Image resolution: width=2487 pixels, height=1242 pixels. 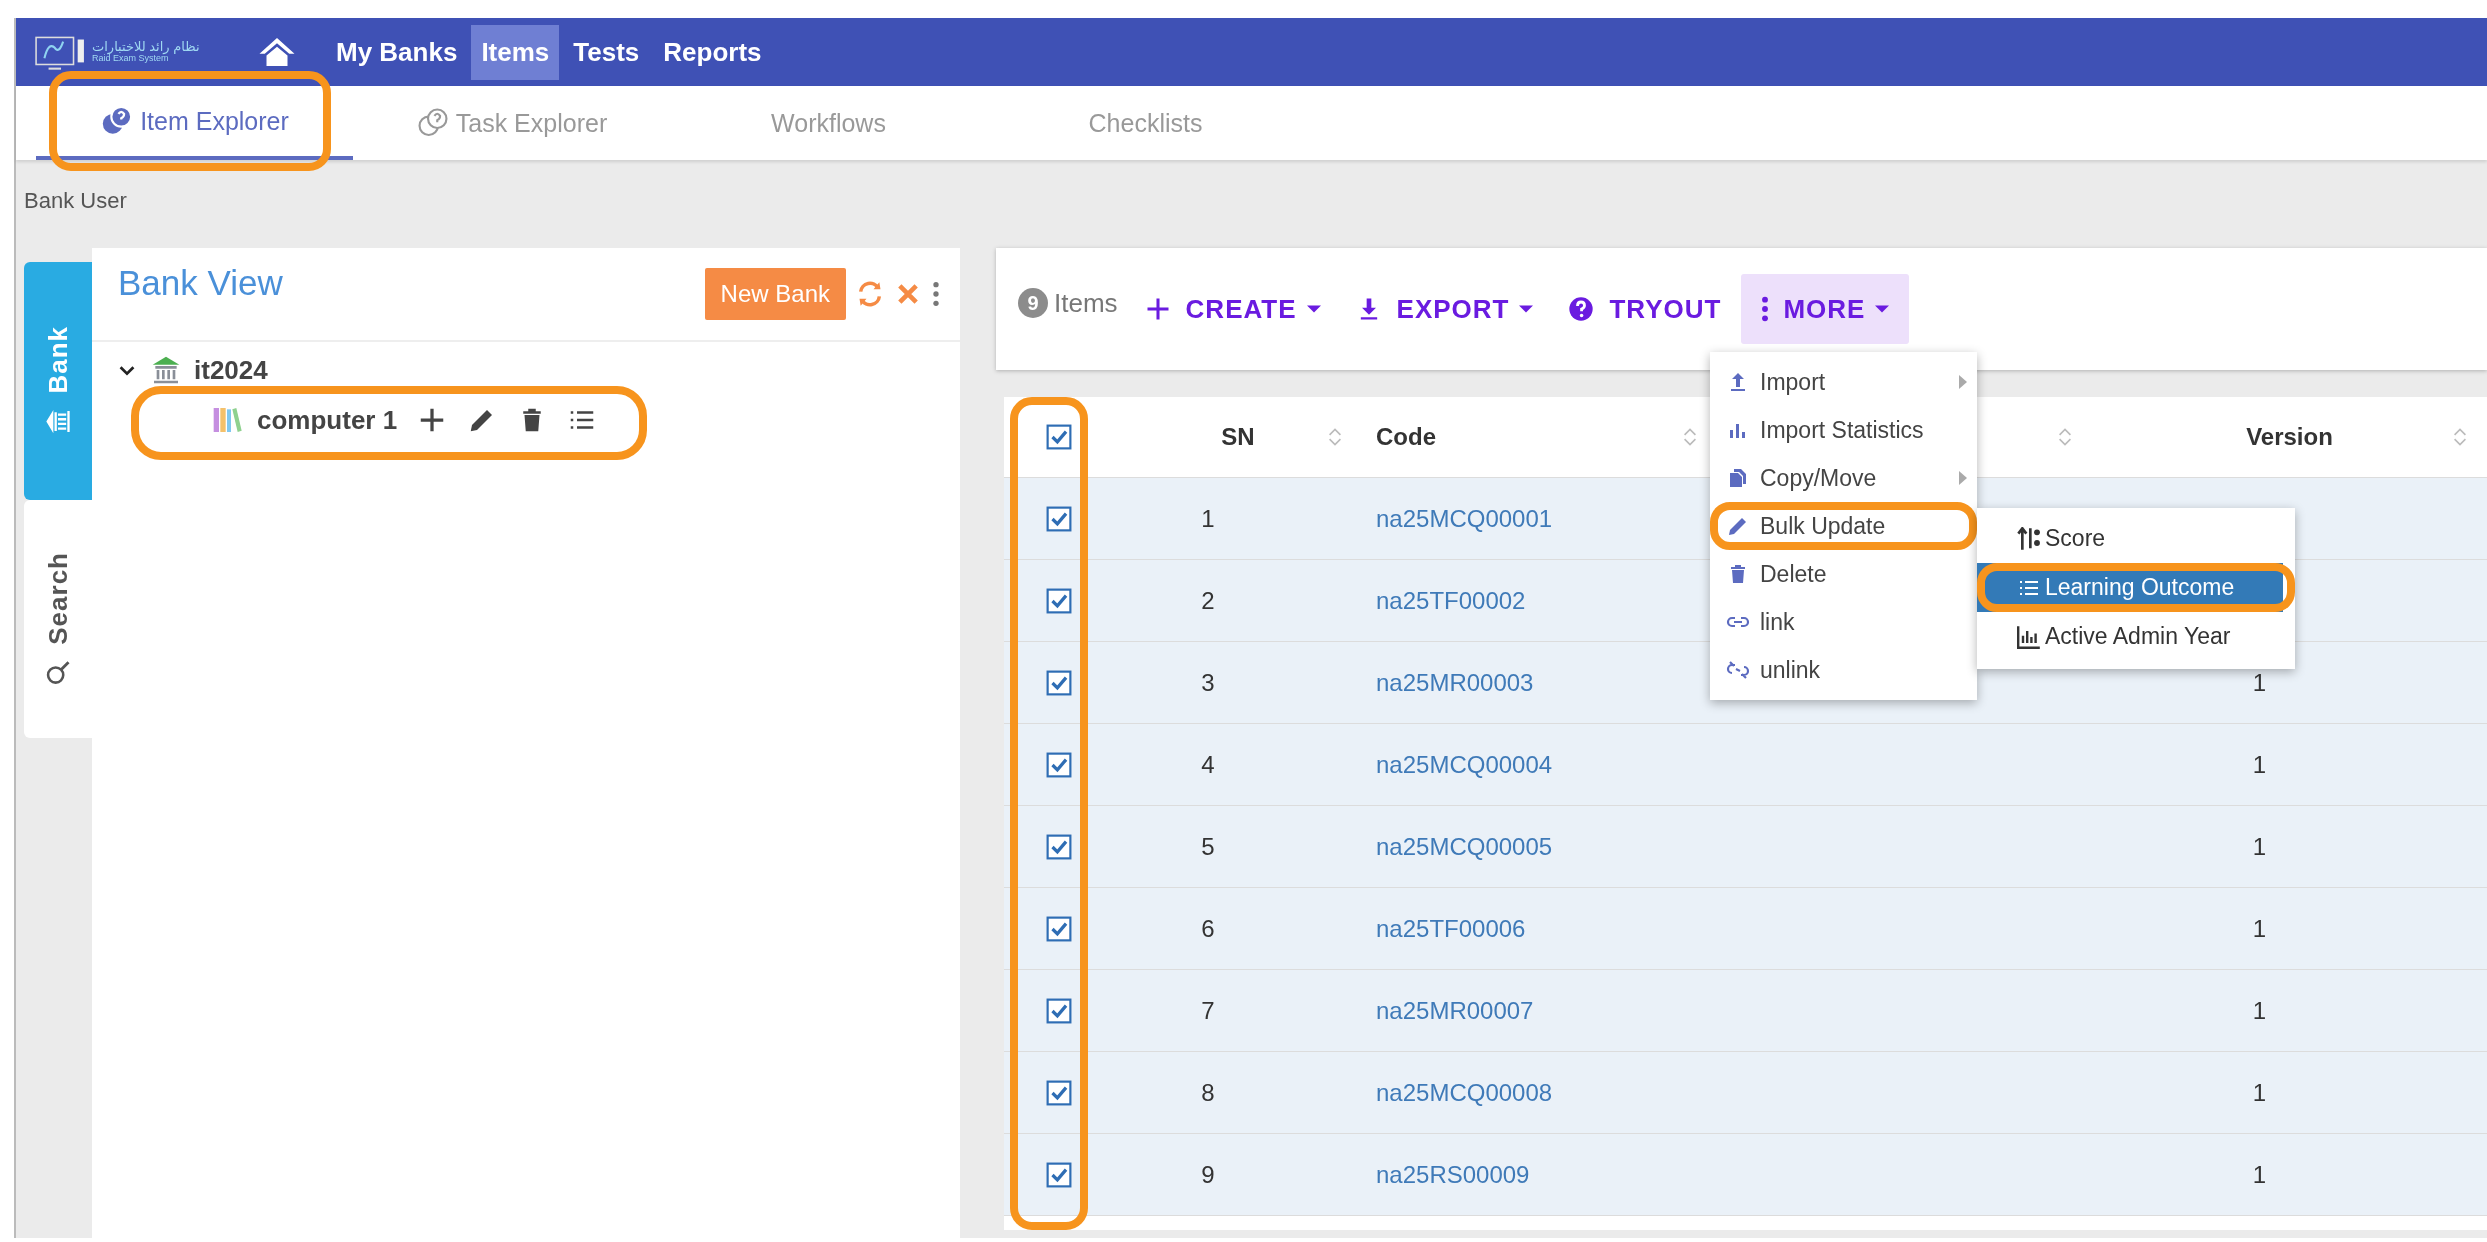 What do you see at coordinates (1086, 303) in the screenshot?
I see `items-label: Items` at bounding box center [1086, 303].